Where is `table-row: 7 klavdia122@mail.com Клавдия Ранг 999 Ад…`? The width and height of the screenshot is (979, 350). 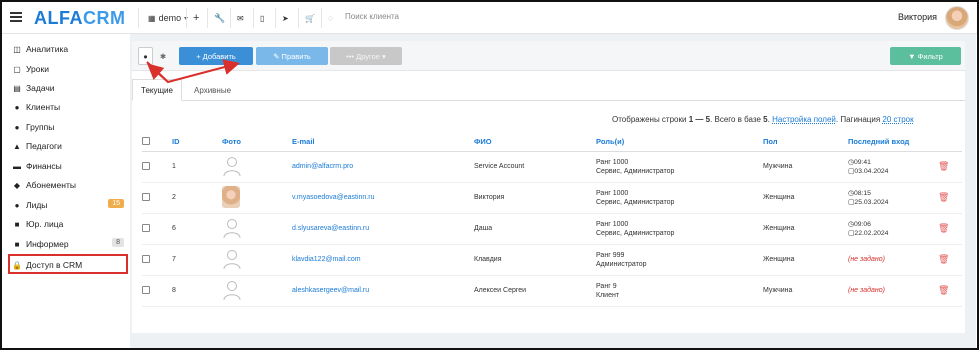
table-row: 7 klavdia122@mail.com Клавдия Ранг 999 Ад… is located at coordinates (552, 260).